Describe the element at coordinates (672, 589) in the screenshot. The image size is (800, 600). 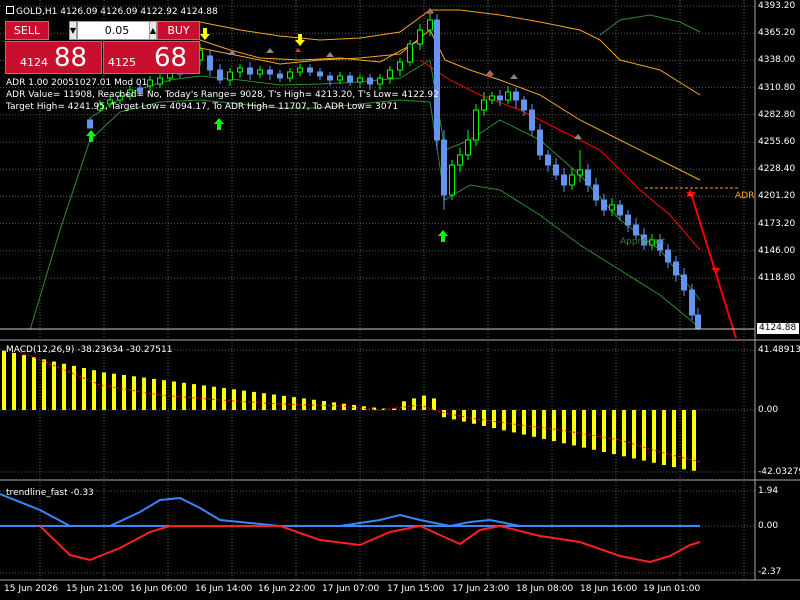
I see `time-axis-label: 19 Jun 01:00` at that location.